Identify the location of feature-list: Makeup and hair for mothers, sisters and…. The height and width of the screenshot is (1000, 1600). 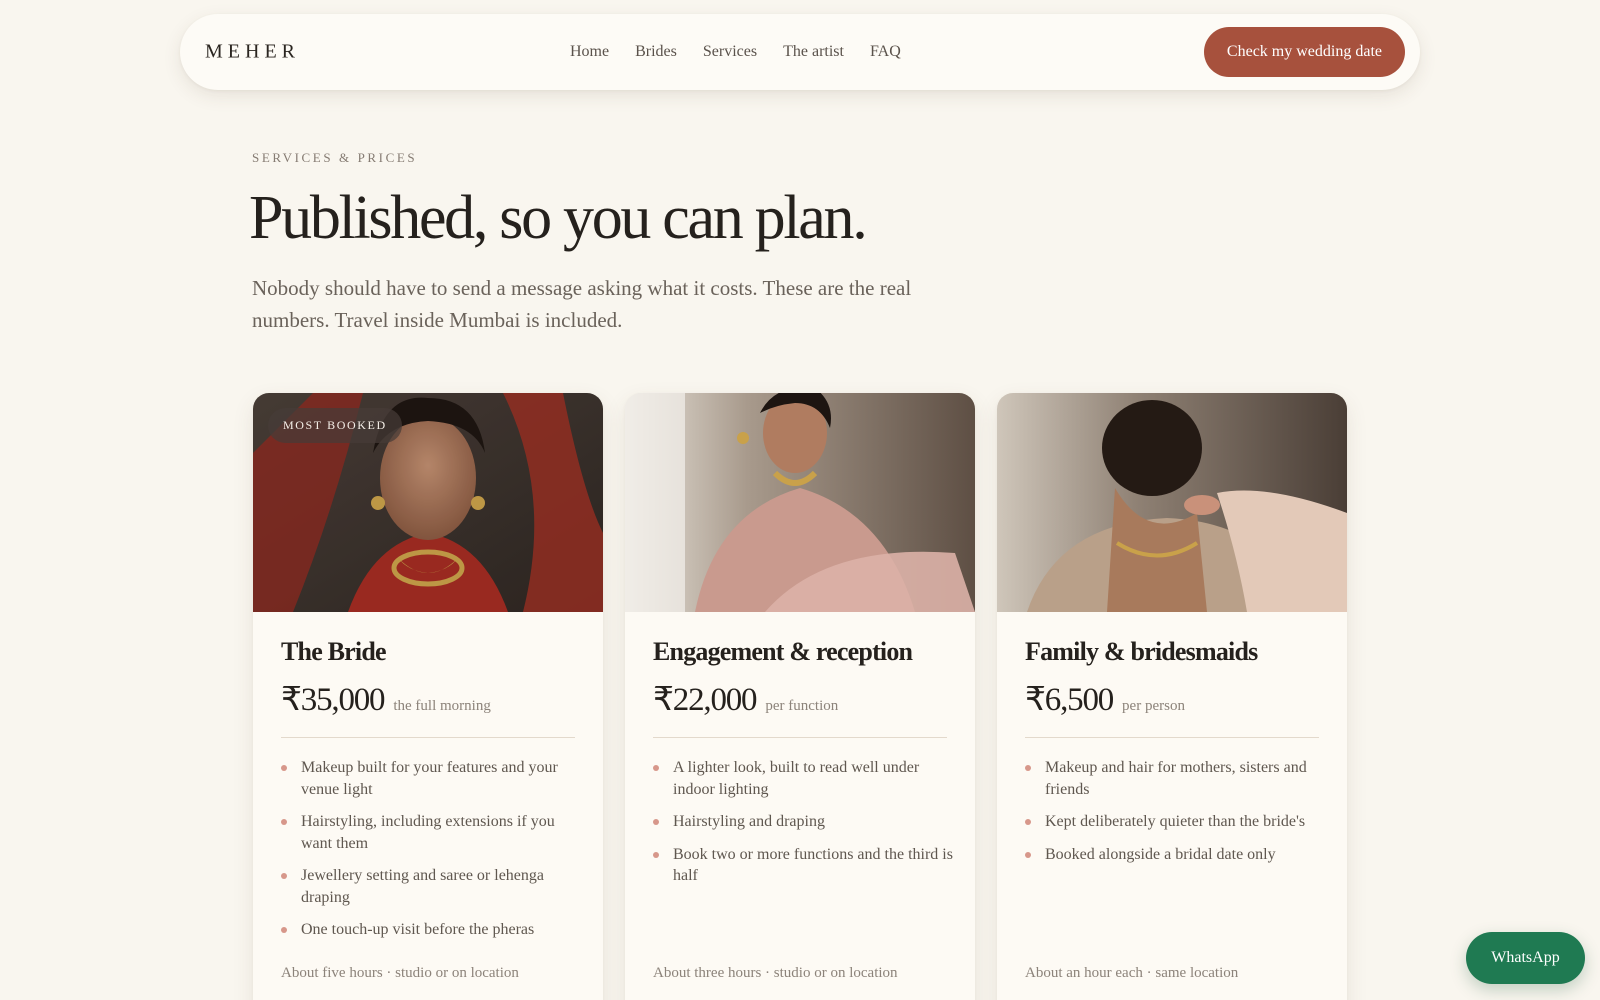
(1175, 816).